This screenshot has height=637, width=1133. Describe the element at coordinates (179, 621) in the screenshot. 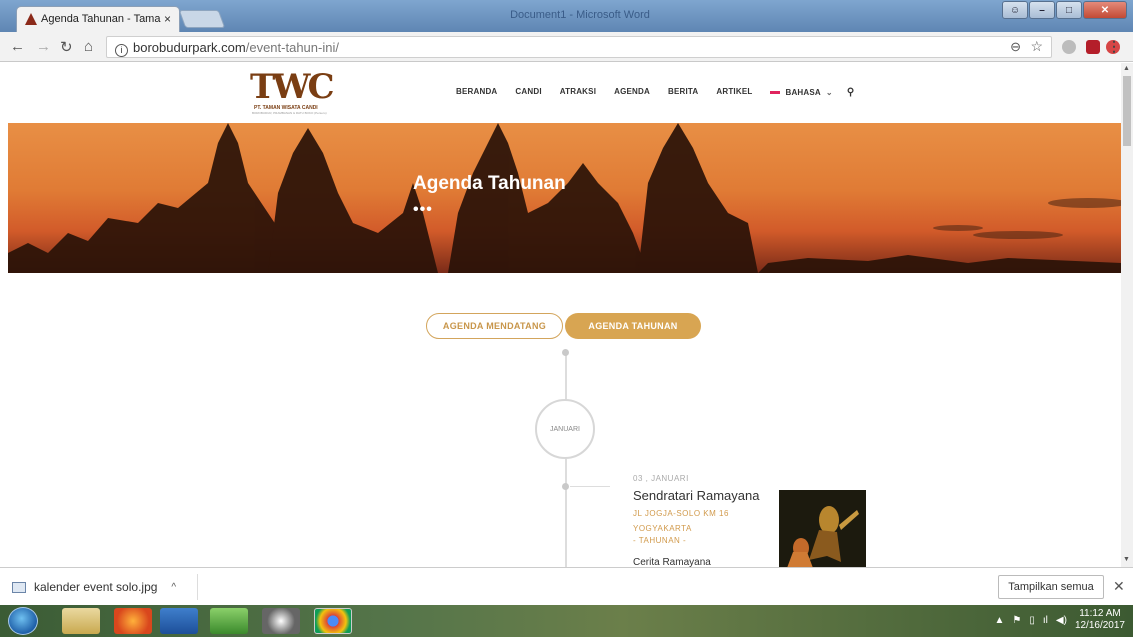

I see `word-icon` at that location.